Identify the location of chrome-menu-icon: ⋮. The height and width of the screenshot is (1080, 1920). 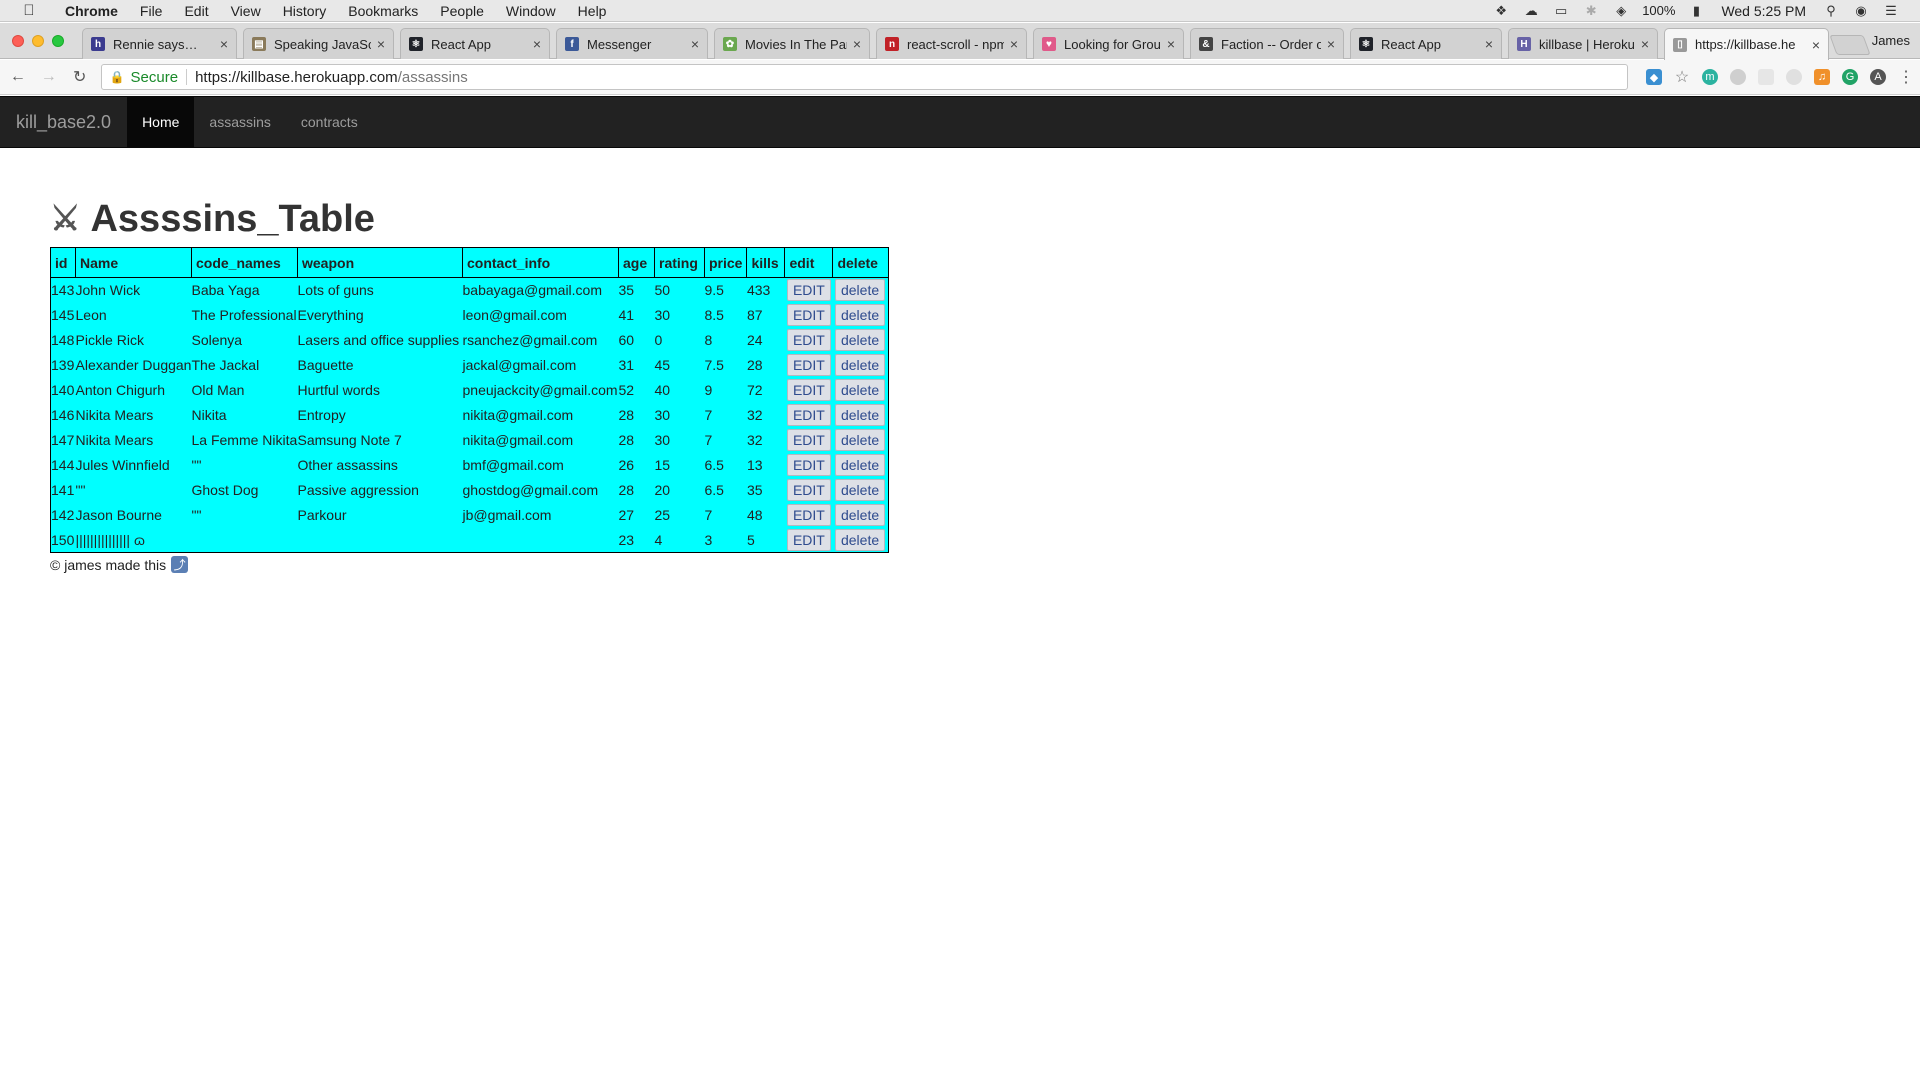
(1906, 77).